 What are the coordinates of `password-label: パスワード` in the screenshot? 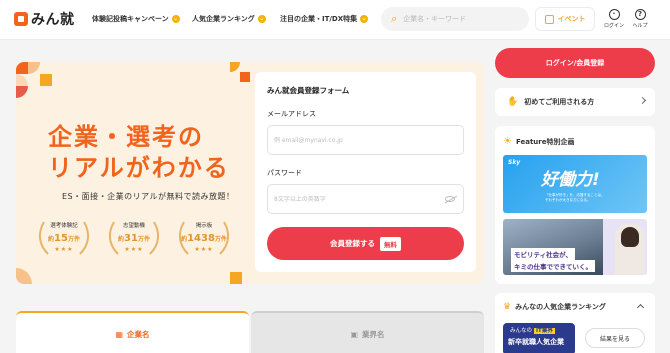 It's located at (284, 173).